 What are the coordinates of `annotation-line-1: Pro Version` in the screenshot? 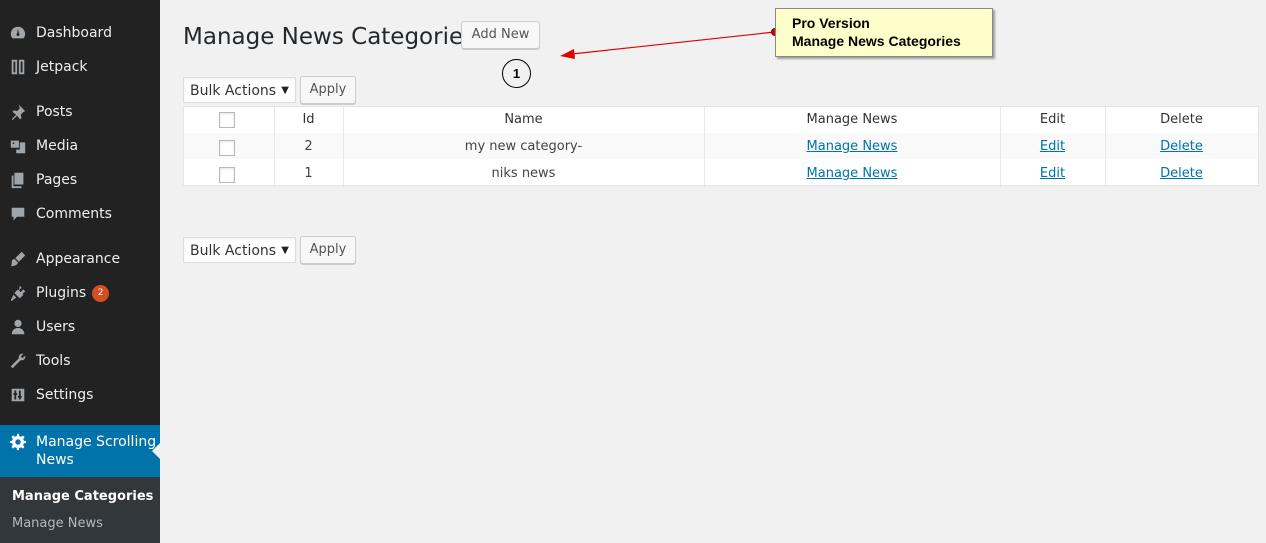 It's located at (831, 23).